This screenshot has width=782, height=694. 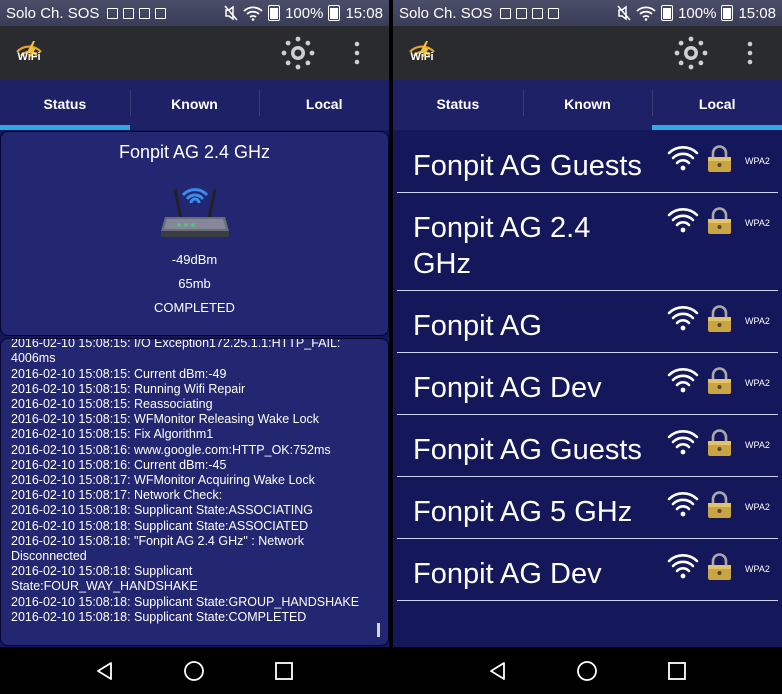 What do you see at coordinates (757, 13) in the screenshot?
I see `clock: 15:08` at bounding box center [757, 13].